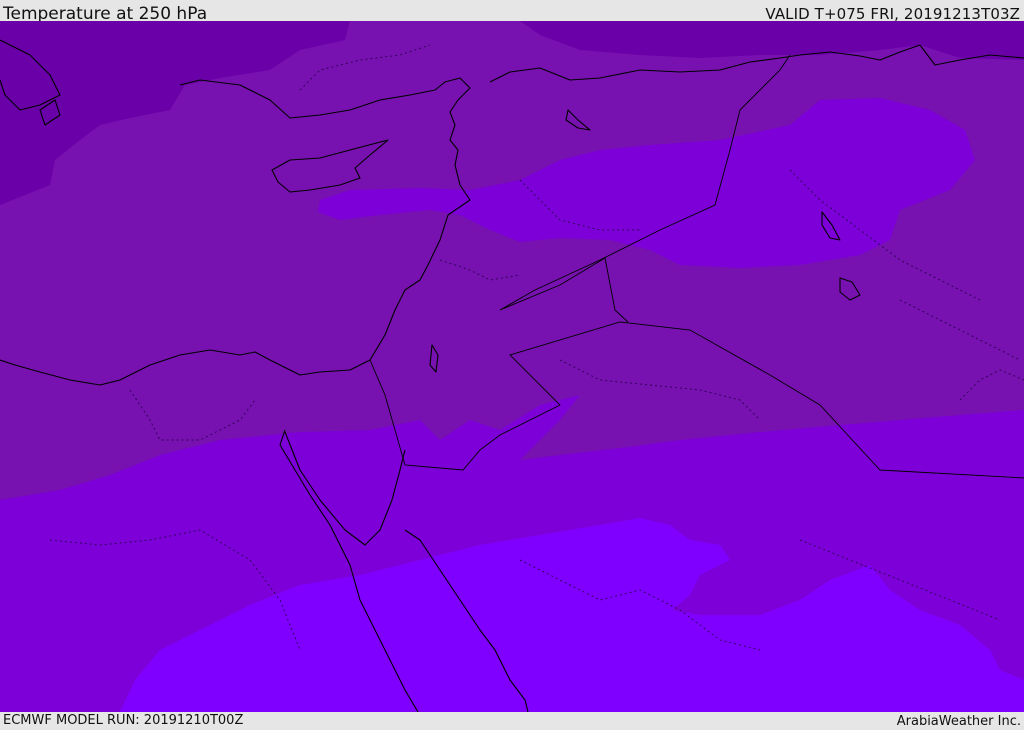 The image size is (1024, 730). Describe the element at coordinates (958, 721) in the screenshot. I see `credit-text: ArabiaWeather Inc.` at that location.